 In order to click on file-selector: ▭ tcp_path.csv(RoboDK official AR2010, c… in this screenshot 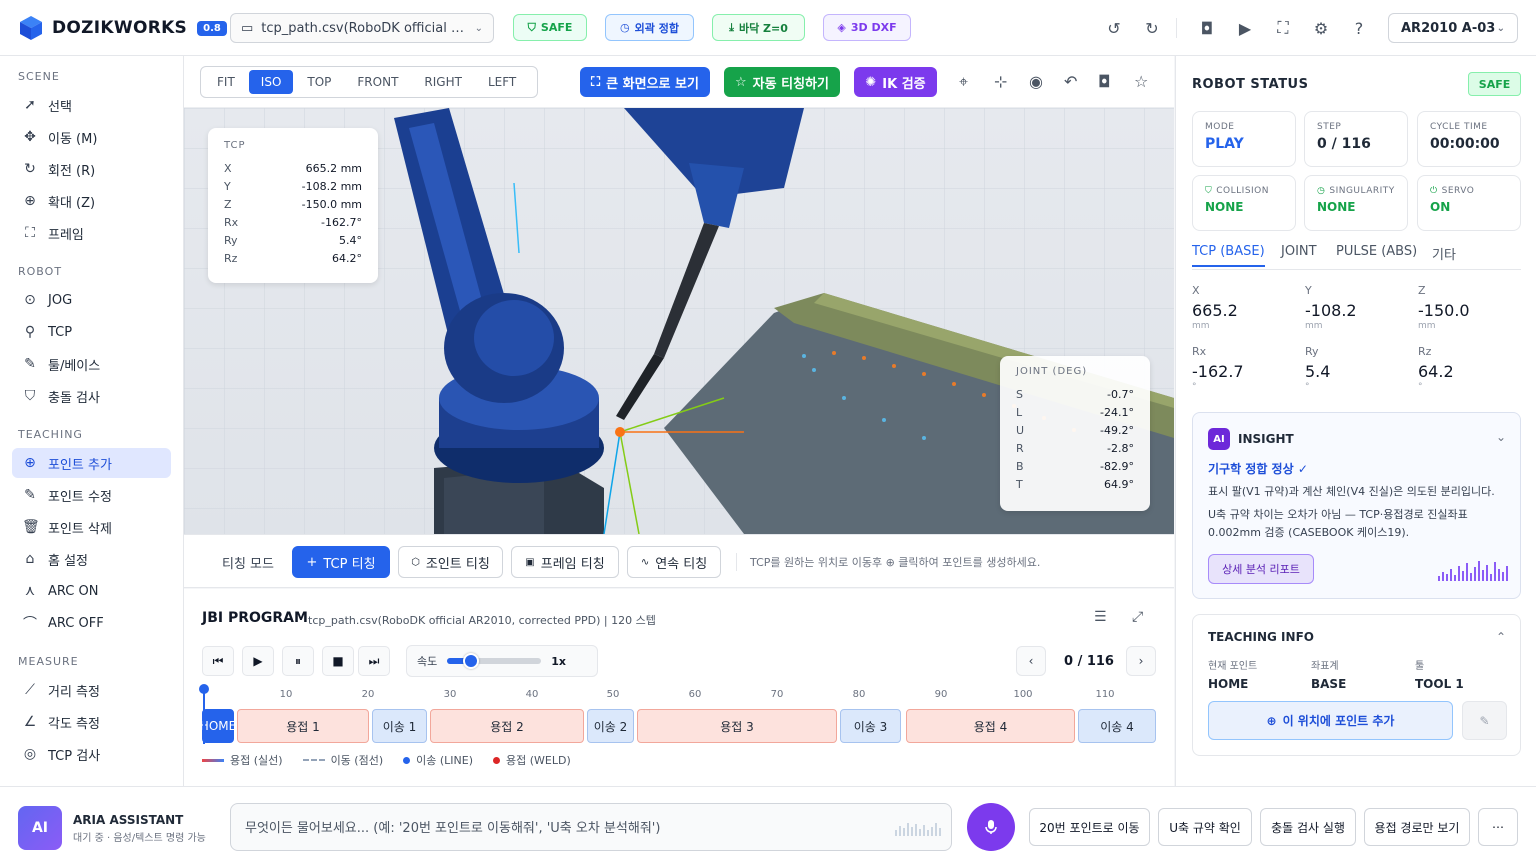, I will do `click(362, 28)`.